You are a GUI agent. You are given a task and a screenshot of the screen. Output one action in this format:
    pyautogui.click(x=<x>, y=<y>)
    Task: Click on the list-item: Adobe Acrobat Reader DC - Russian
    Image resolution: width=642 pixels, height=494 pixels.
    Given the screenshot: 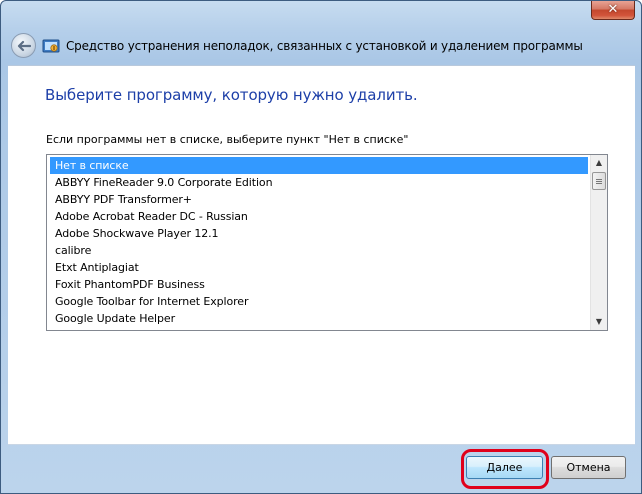 What is the action you would take?
    pyautogui.click(x=319, y=216)
    